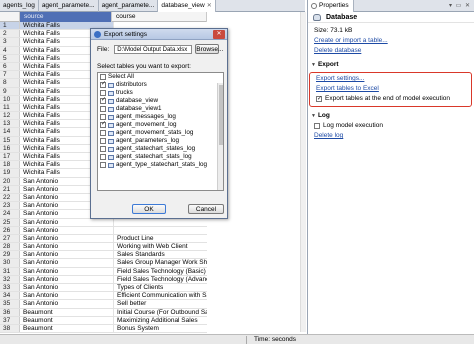 The image size is (474, 344). I want to click on table-row: 26 San Antonio, so click(103, 230).